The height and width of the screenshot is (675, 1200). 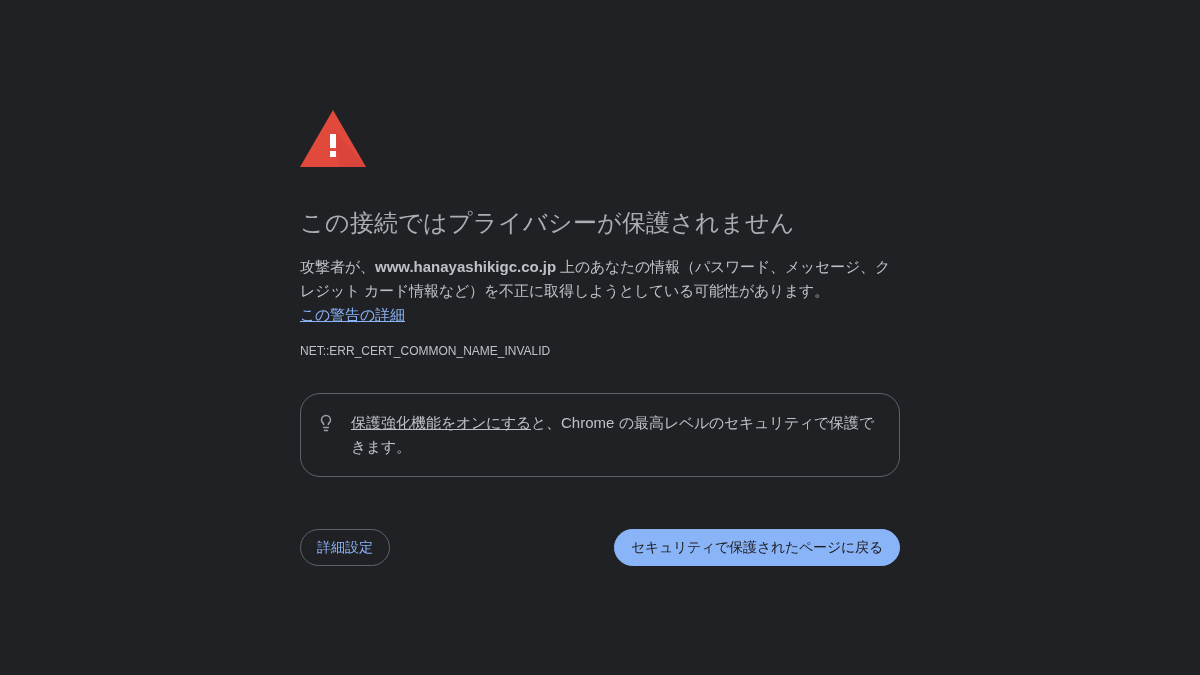 What do you see at coordinates (596, 291) in the screenshot?
I see `error-message: 攻撃者が、www.hanayashikigc.co.jp 上のあなたの情報（パスワード、メッセージ、クレジット カード情報など）を不正に取得しようとしている可能性があります。 この警告の詳細` at bounding box center [596, 291].